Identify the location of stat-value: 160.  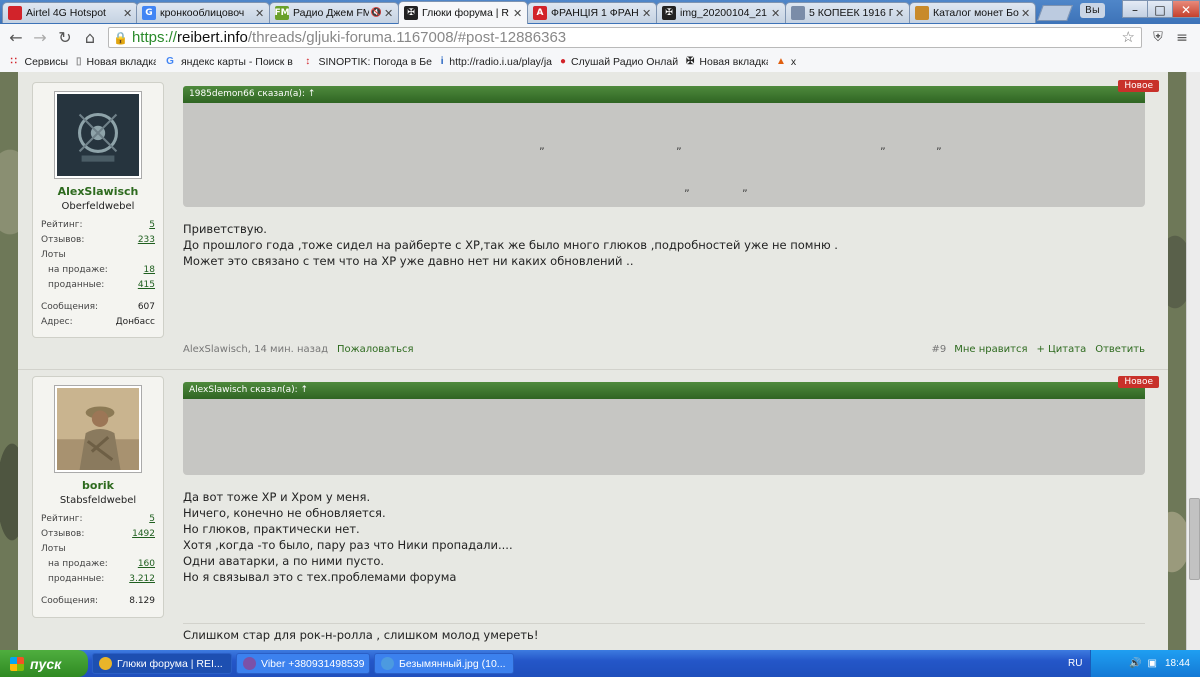
(146, 564).